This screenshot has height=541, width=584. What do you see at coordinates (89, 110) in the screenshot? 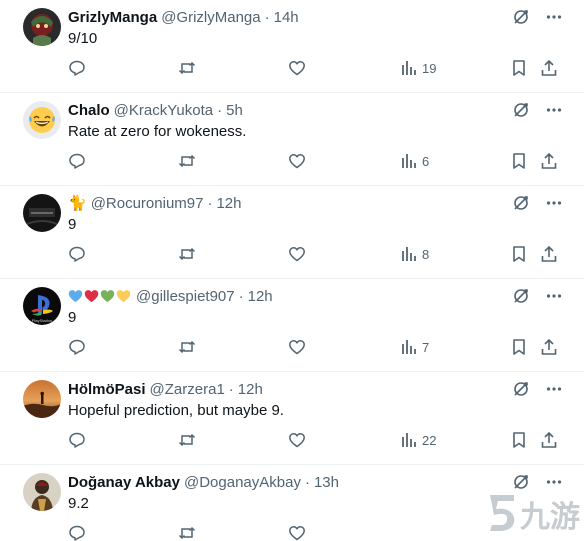
I see `display-name: Chalo` at bounding box center [89, 110].